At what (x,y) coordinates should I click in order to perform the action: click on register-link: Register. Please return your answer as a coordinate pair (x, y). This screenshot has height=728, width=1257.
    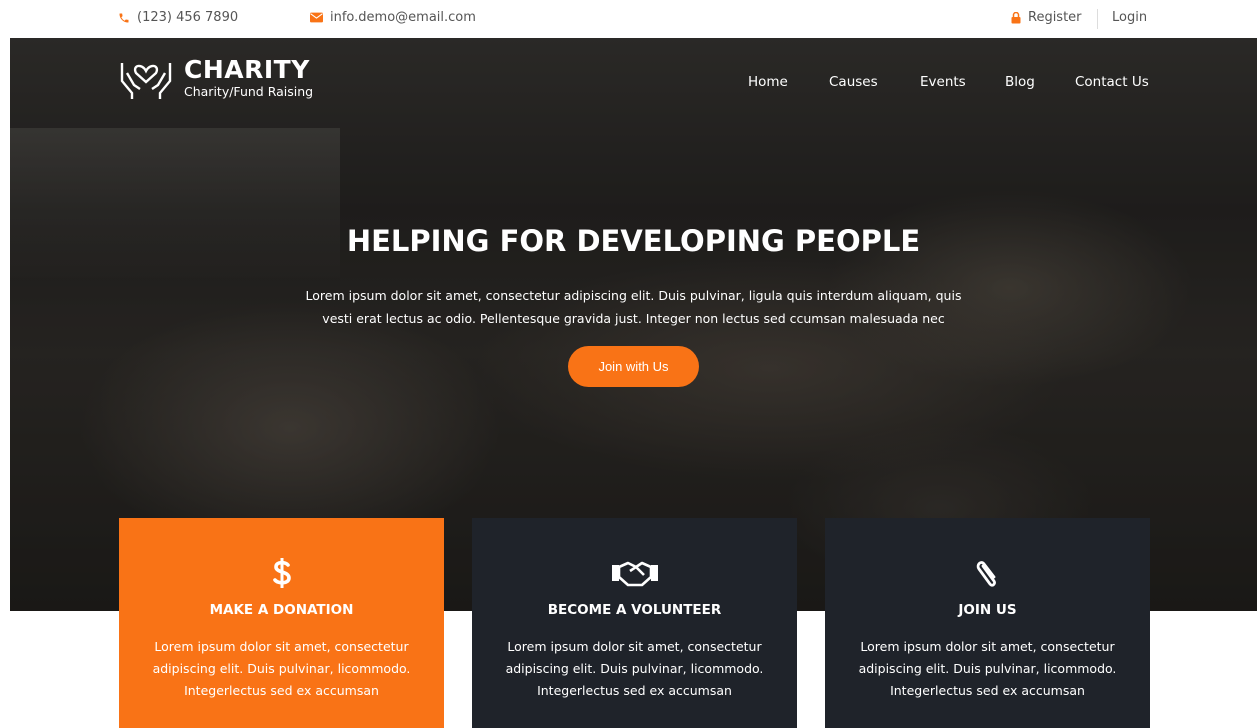
    Looking at the image, I should click on (1046, 17).